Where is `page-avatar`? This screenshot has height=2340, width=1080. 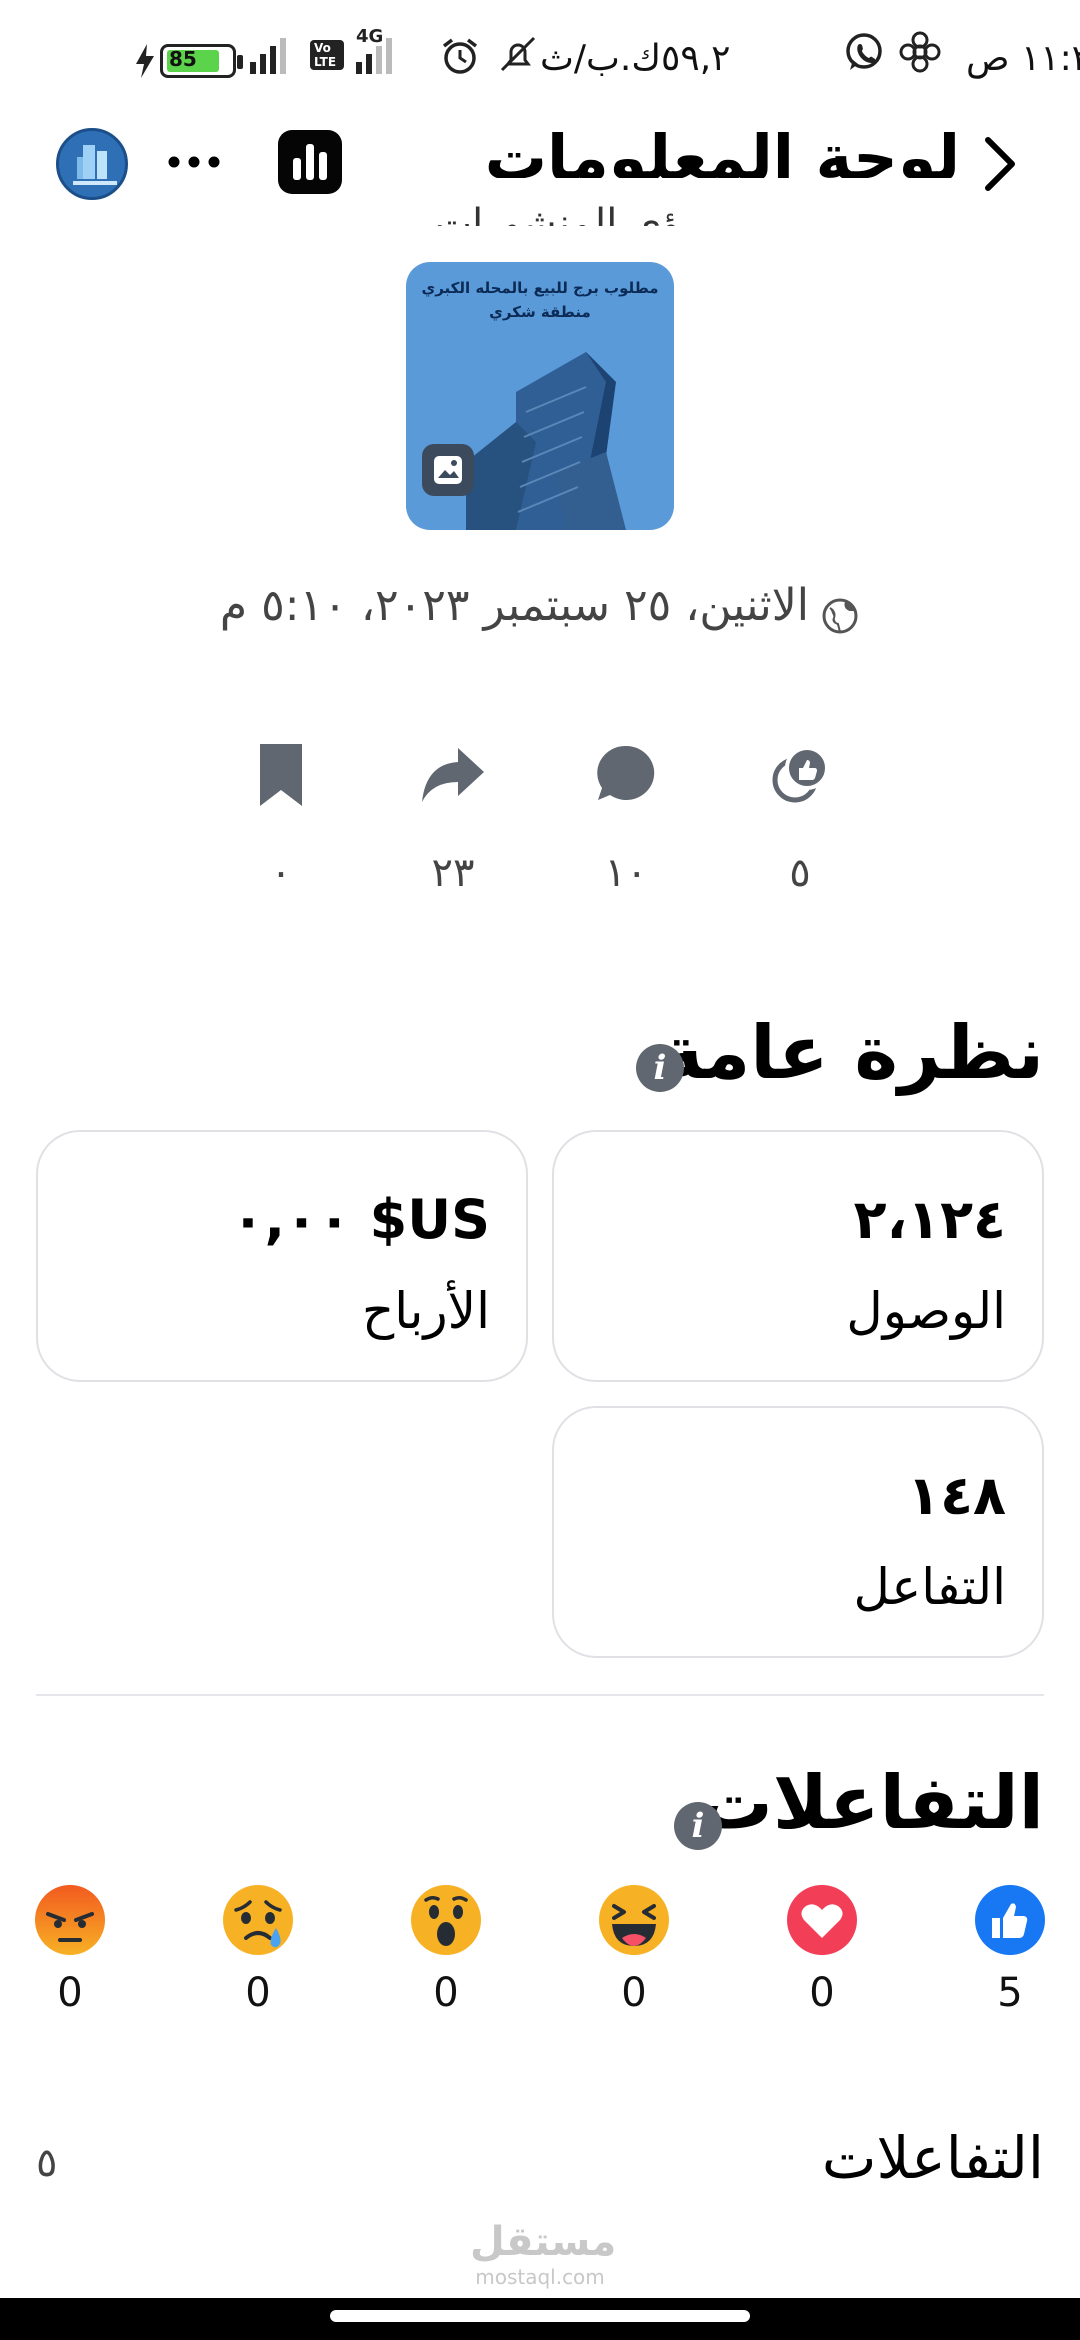
page-avatar is located at coordinates (92, 164).